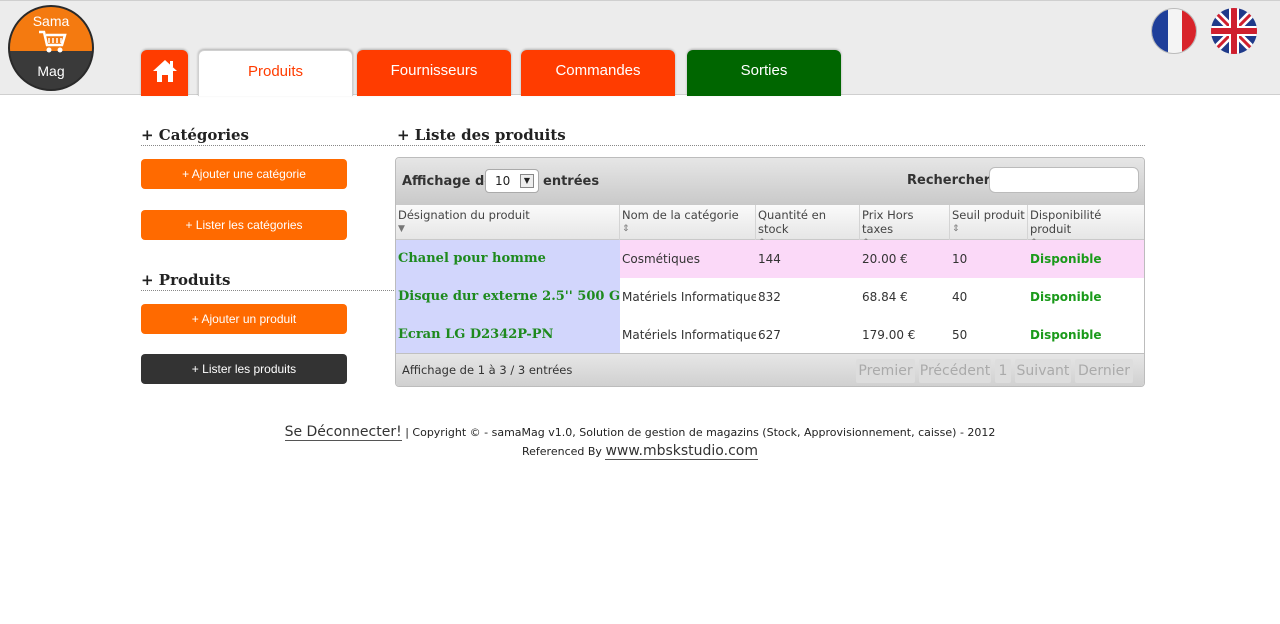 This screenshot has width=1280, height=624. I want to click on products-title: + Produits, so click(268, 281).